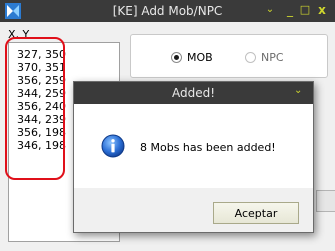  I want to click on npc-radio-label: NPC, so click(272, 57).